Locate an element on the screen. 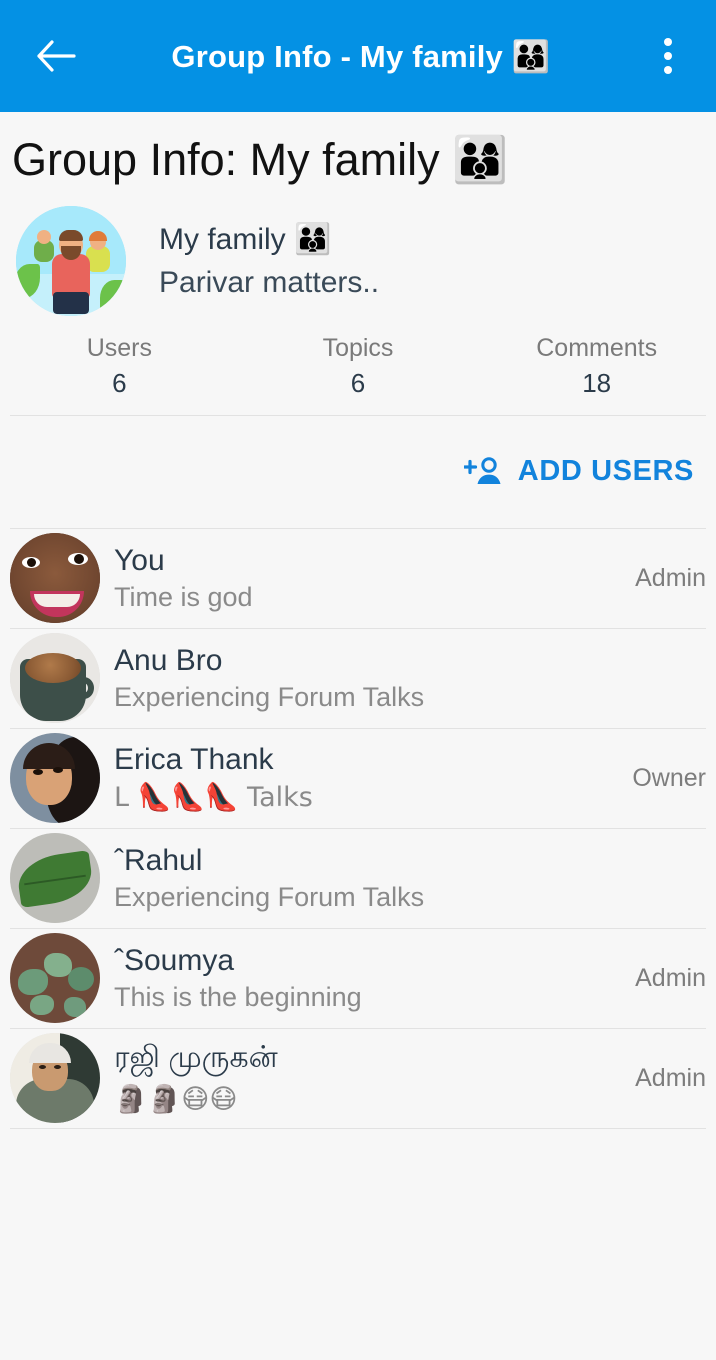 This screenshot has height=1360, width=716. member-list-item: Anu Bro Experiencing Forum Talks is located at coordinates (358, 678).